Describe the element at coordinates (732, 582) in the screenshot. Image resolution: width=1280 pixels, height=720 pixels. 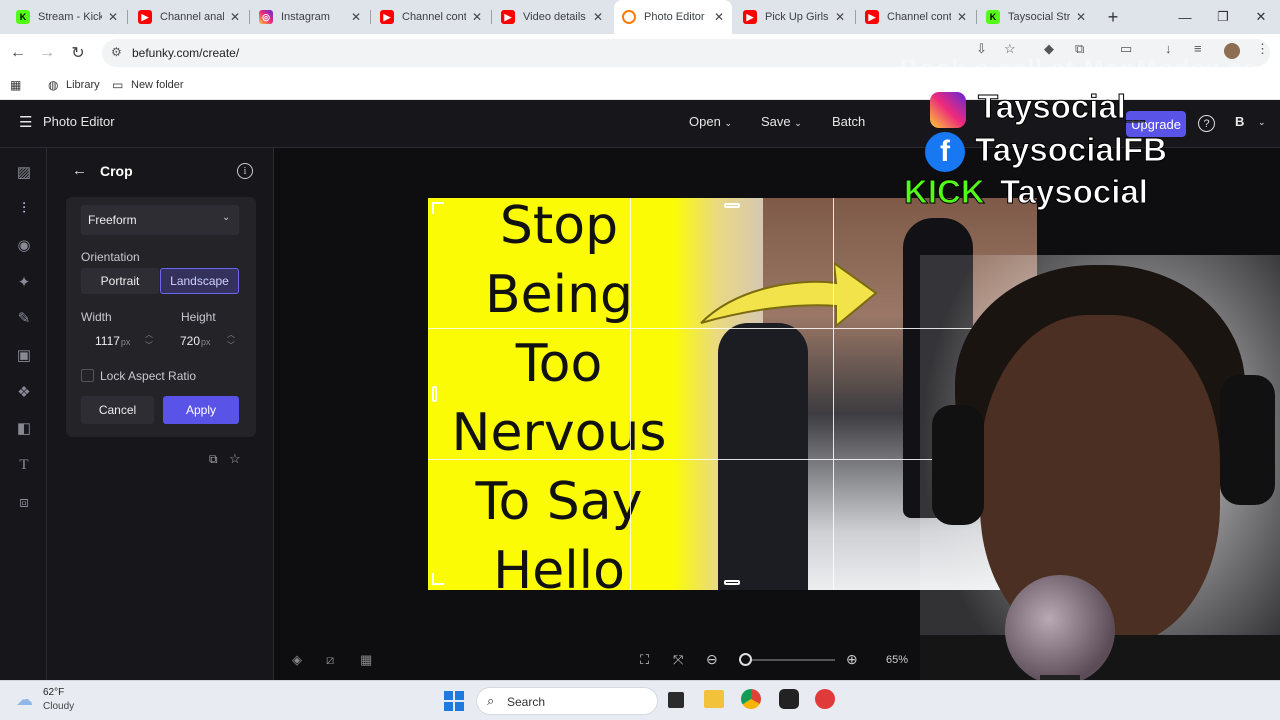
I see `crop-handle-bottom` at that location.